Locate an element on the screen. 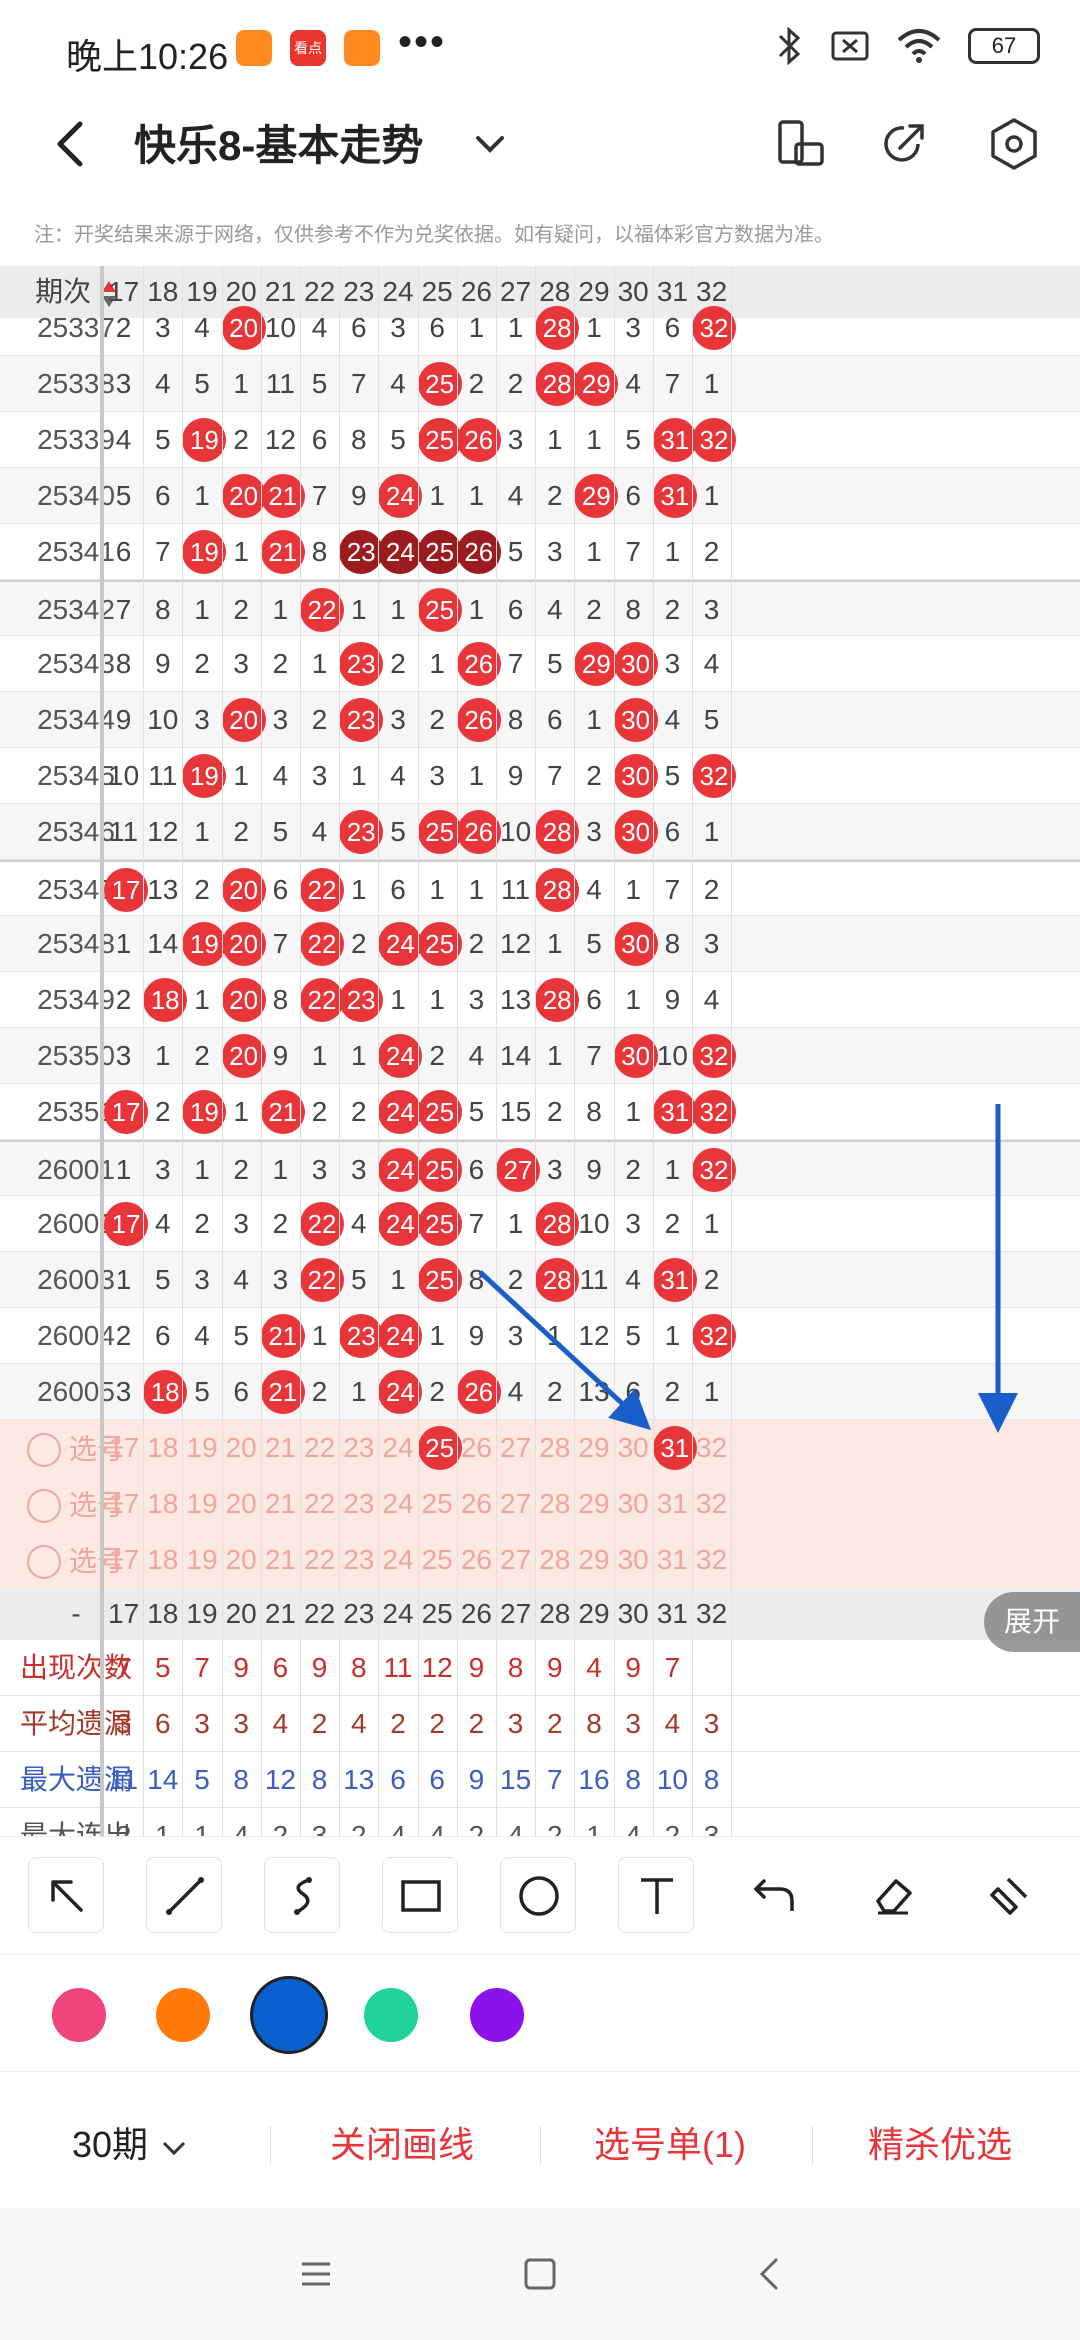 This screenshot has width=1080, height=2340. undo-icon is located at coordinates (774, 1895).